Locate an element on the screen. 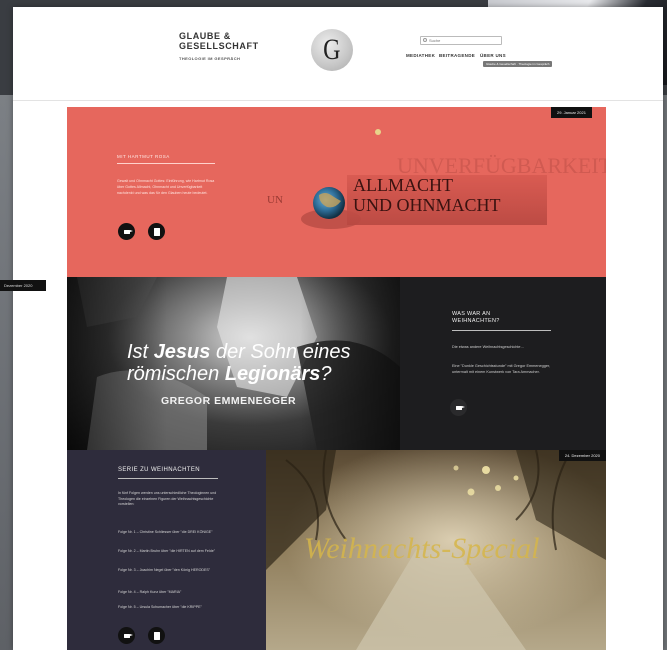  panel3-date: 24. Dezember 2020 is located at coordinates (582, 455).